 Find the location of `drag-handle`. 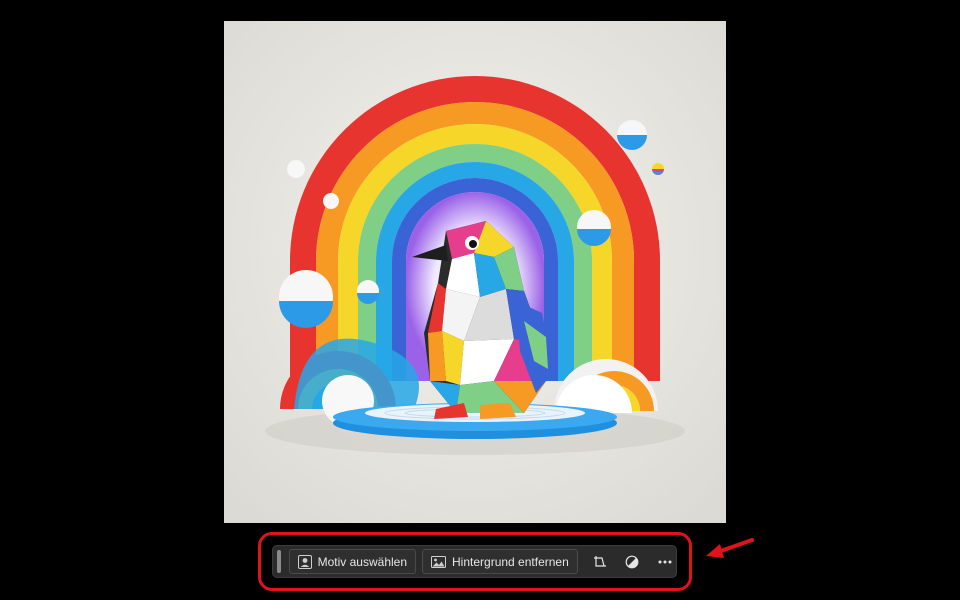

drag-handle is located at coordinates (279, 561).